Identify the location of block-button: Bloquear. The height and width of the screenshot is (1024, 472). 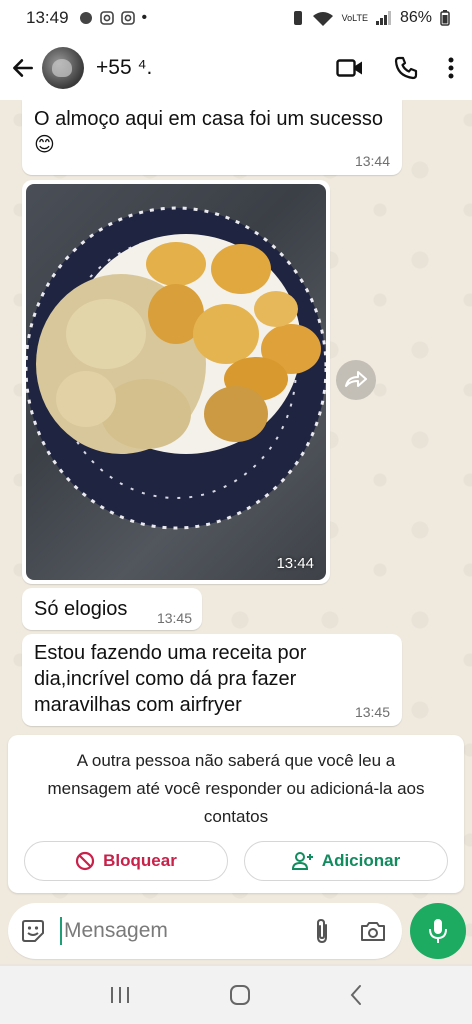
(126, 861).